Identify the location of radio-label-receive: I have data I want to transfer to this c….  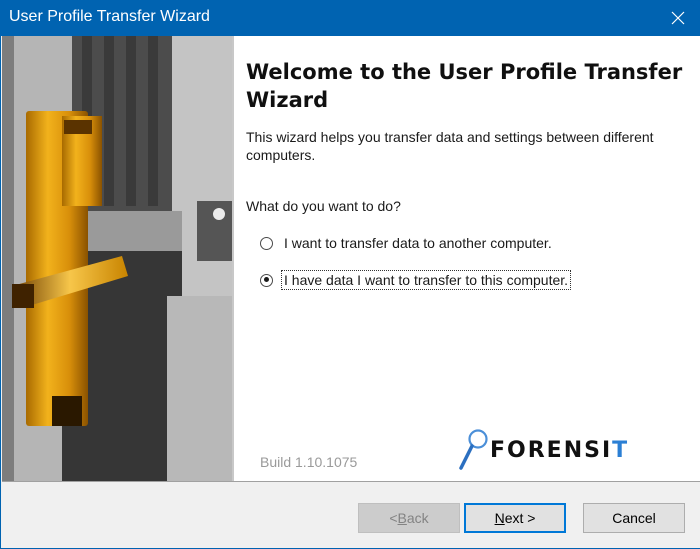
(426, 280).